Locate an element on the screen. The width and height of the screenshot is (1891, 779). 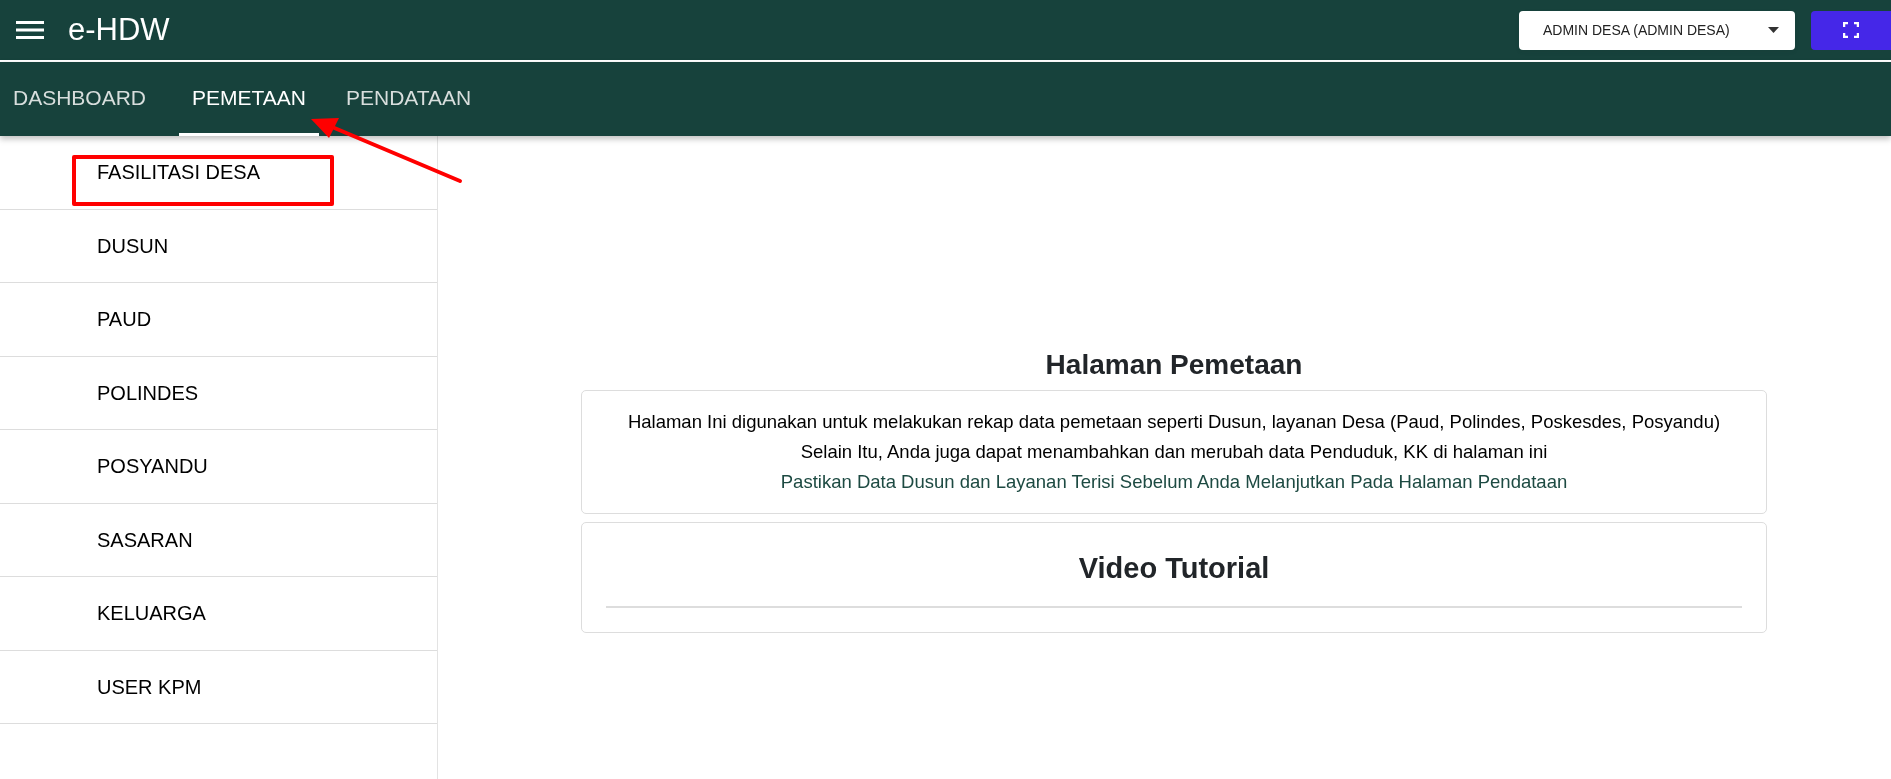
nav-tab: PENDATAAN is located at coordinates (409, 99).